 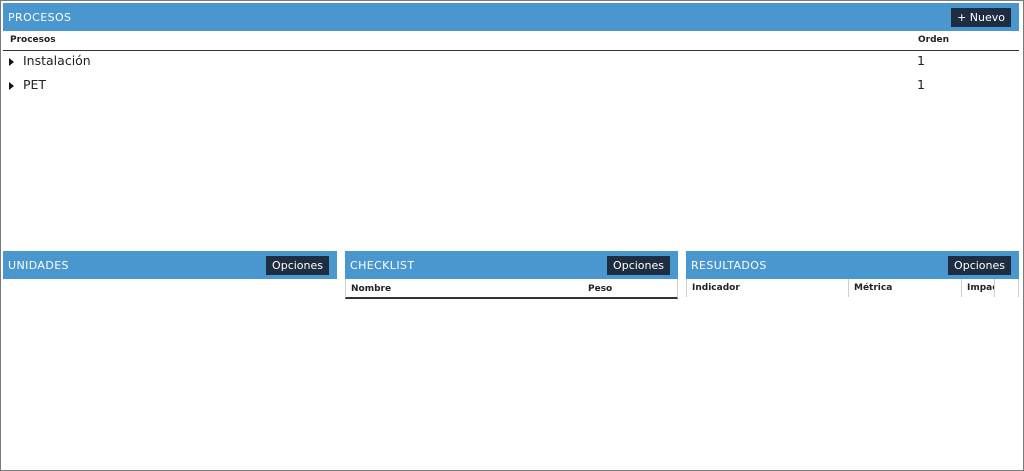 I want to click on resultados-title: RESULTADOS, so click(x=729, y=265).